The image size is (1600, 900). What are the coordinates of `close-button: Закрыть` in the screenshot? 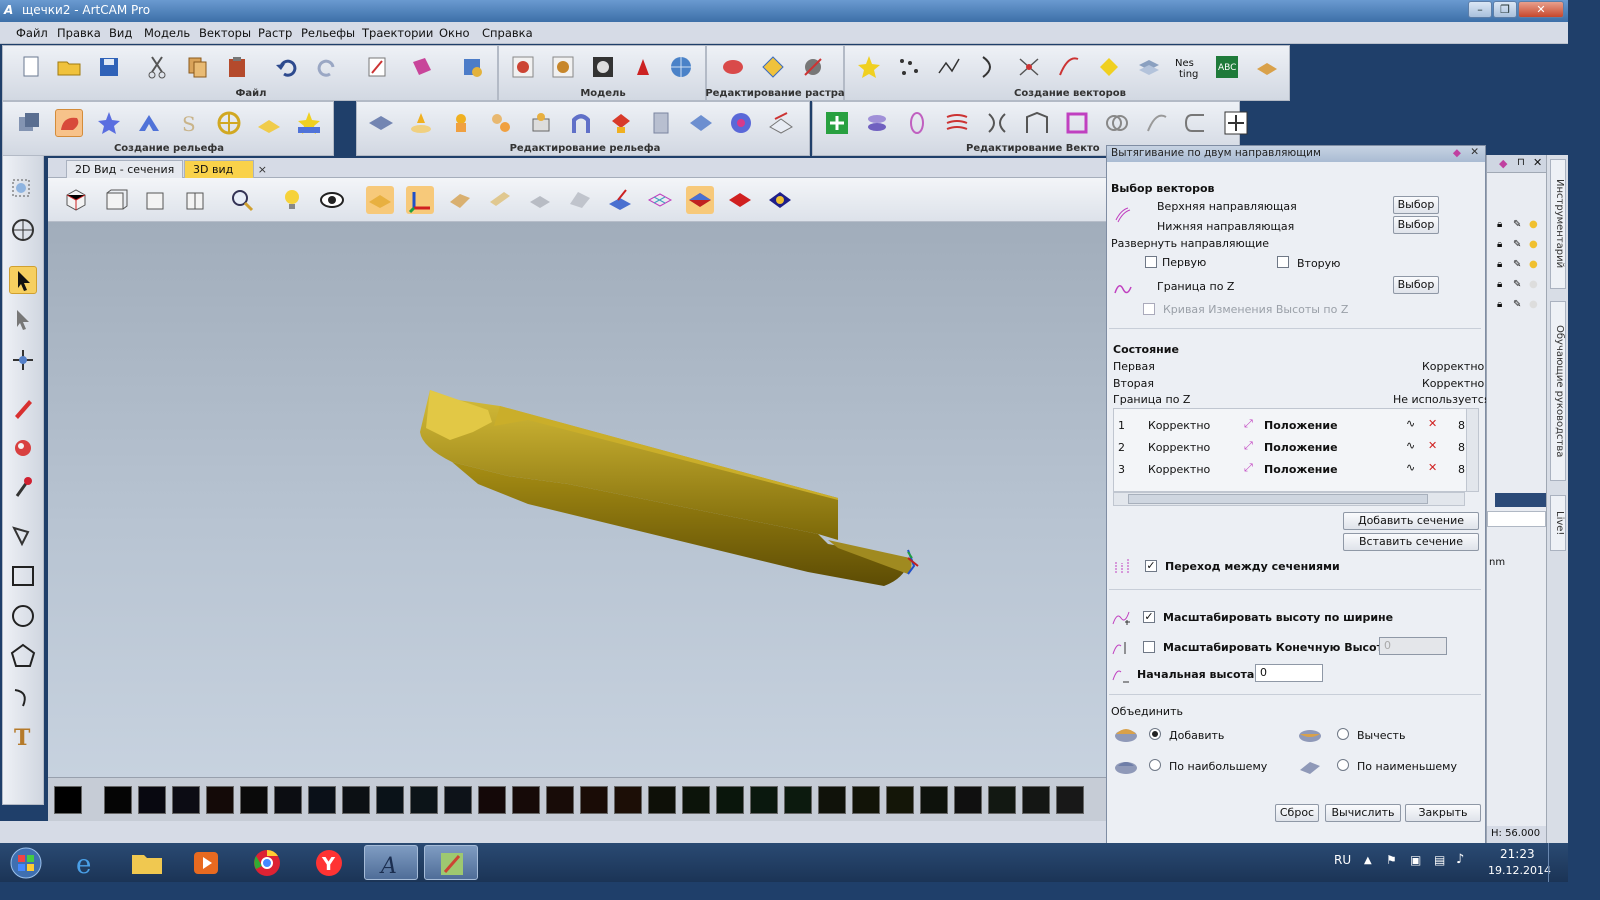 It's located at (1443, 813).